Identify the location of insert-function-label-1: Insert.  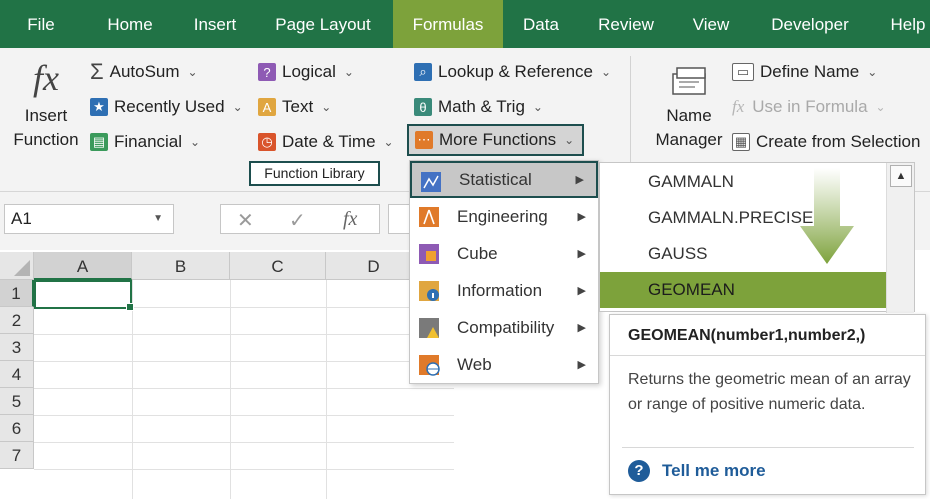
(46, 115).